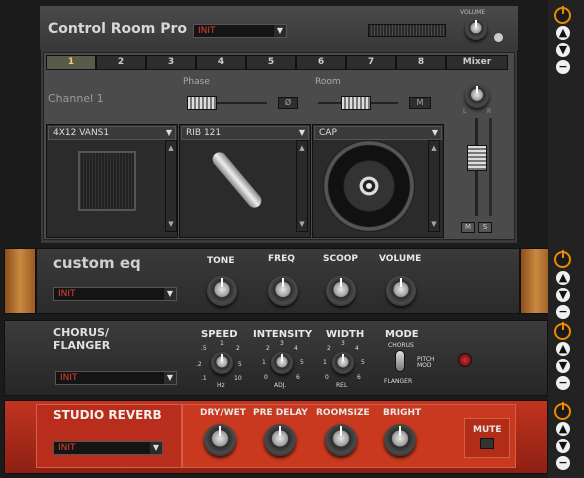 This screenshot has height=478, width=584. What do you see at coordinates (371, 62) in the screenshot?
I see `tab-7: 7` at bounding box center [371, 62].